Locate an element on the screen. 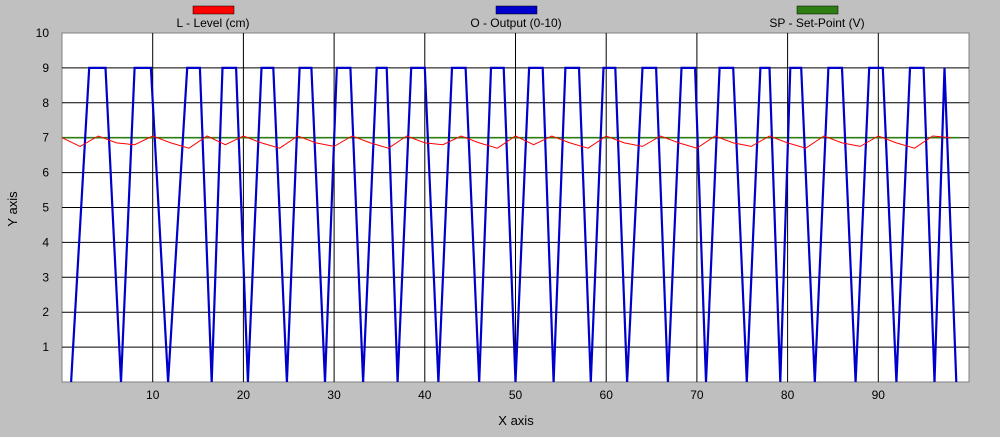 The image size is (1000, 437). x-axis-label: X axis is located at coordinates (516, 420).